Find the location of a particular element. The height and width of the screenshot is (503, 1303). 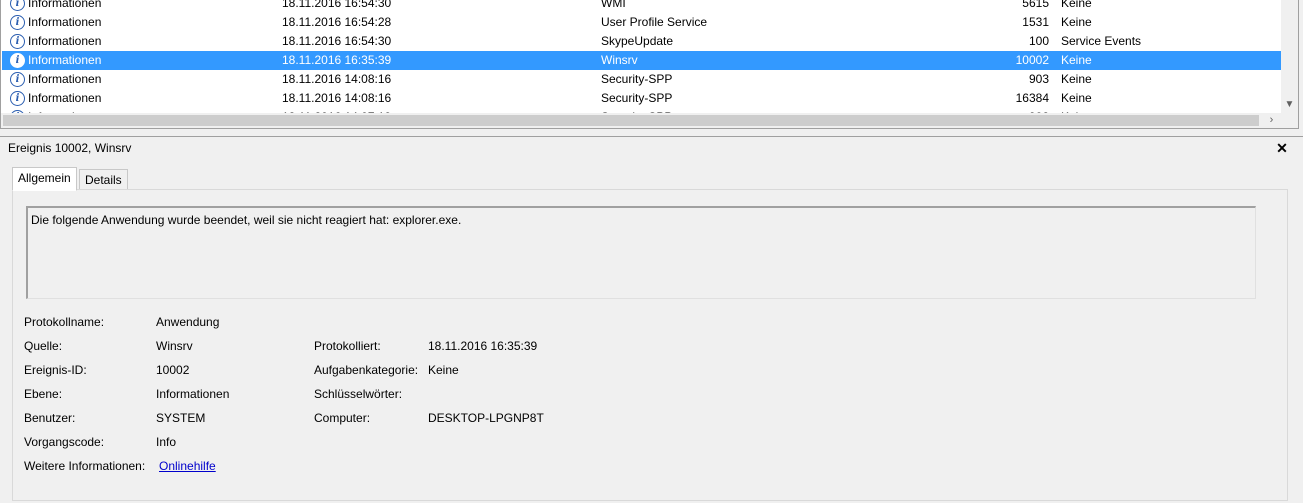

value-vorgangscode: Info is located at coordinates (166, 442).